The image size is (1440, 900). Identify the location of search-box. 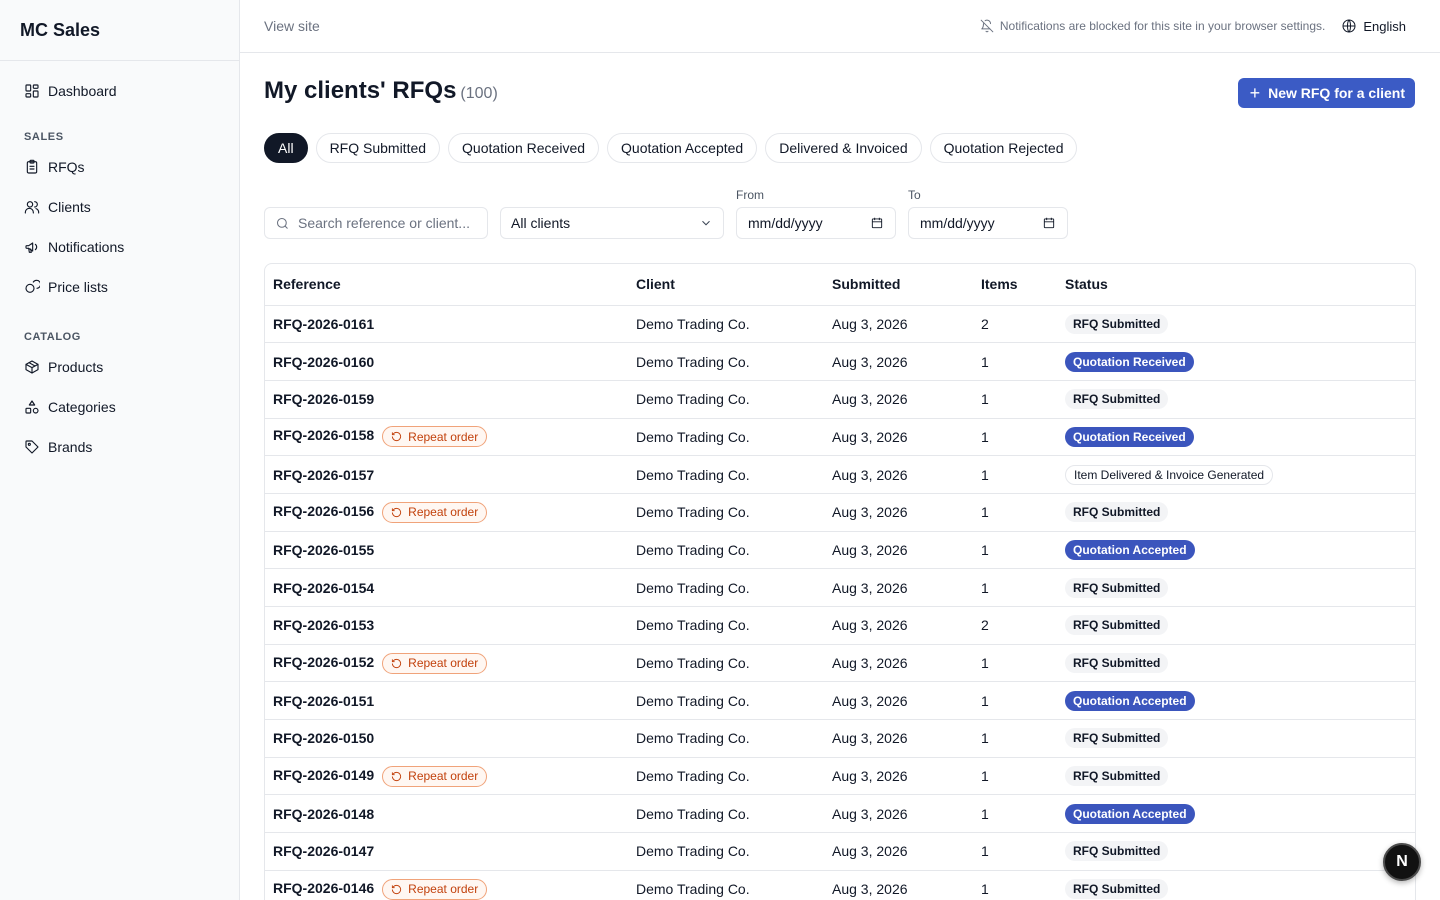
(376, 223).